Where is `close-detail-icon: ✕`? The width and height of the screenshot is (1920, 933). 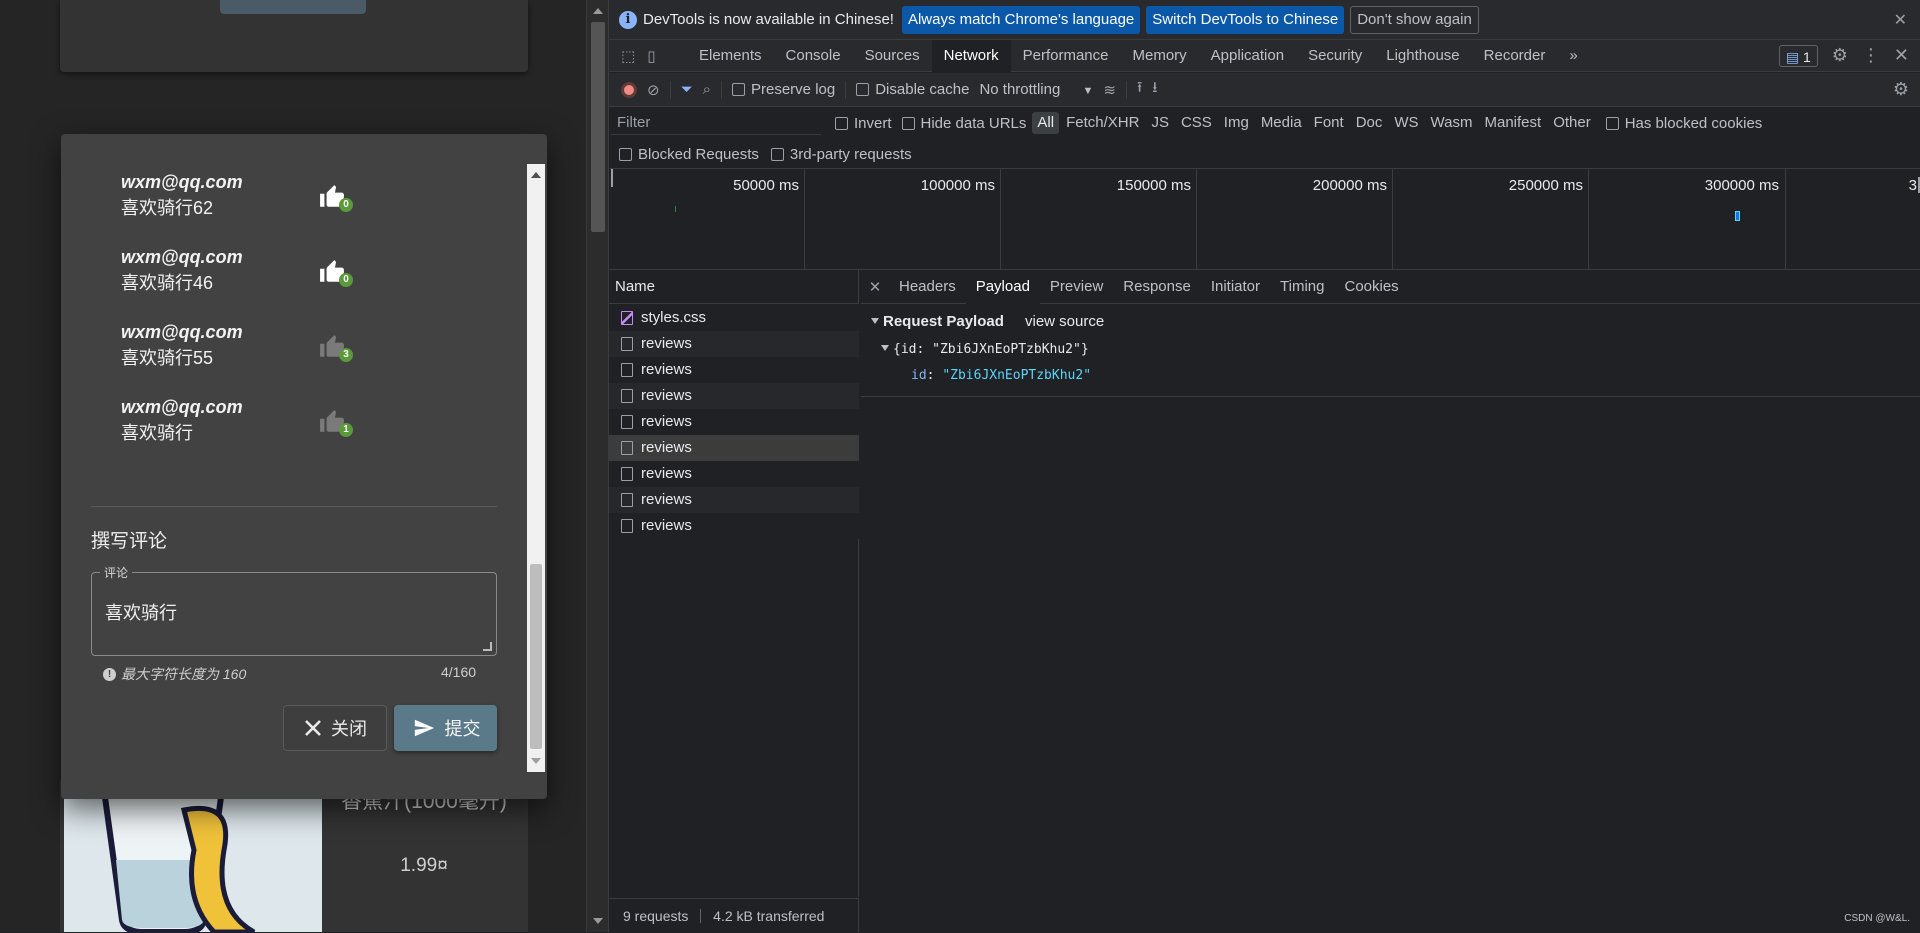 close-detail-icon: ✕ is located at coordinates (875, 287).